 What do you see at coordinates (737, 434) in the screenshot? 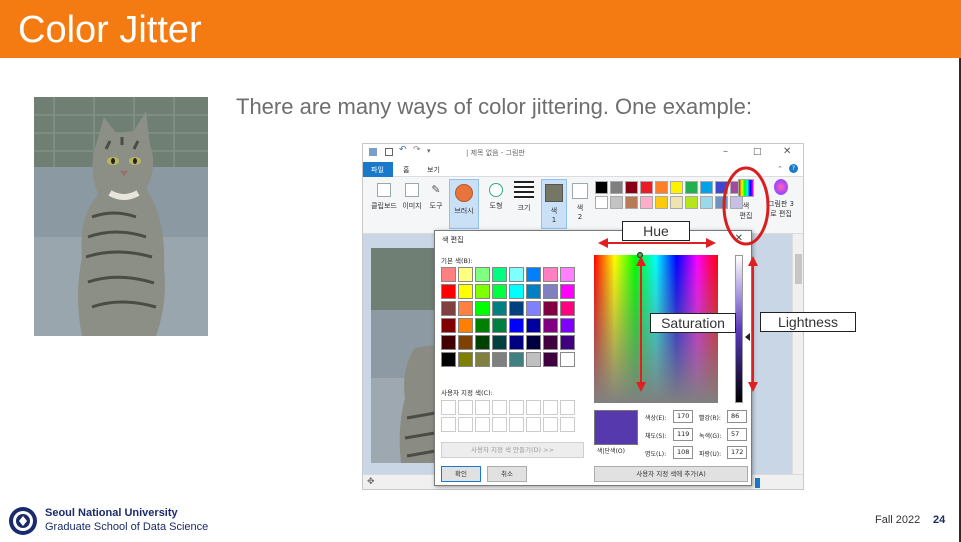
I see `green-input: 57` at bounding box center [737, 434].